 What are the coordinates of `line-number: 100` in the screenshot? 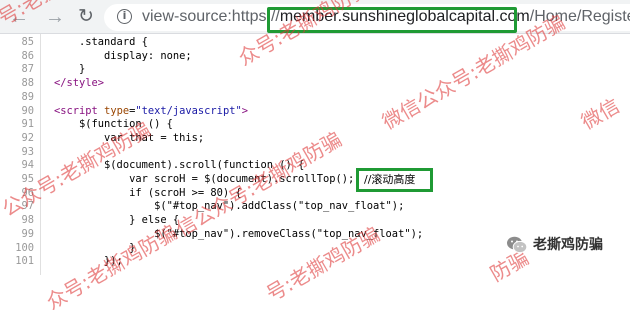 It's located at (24, 247).